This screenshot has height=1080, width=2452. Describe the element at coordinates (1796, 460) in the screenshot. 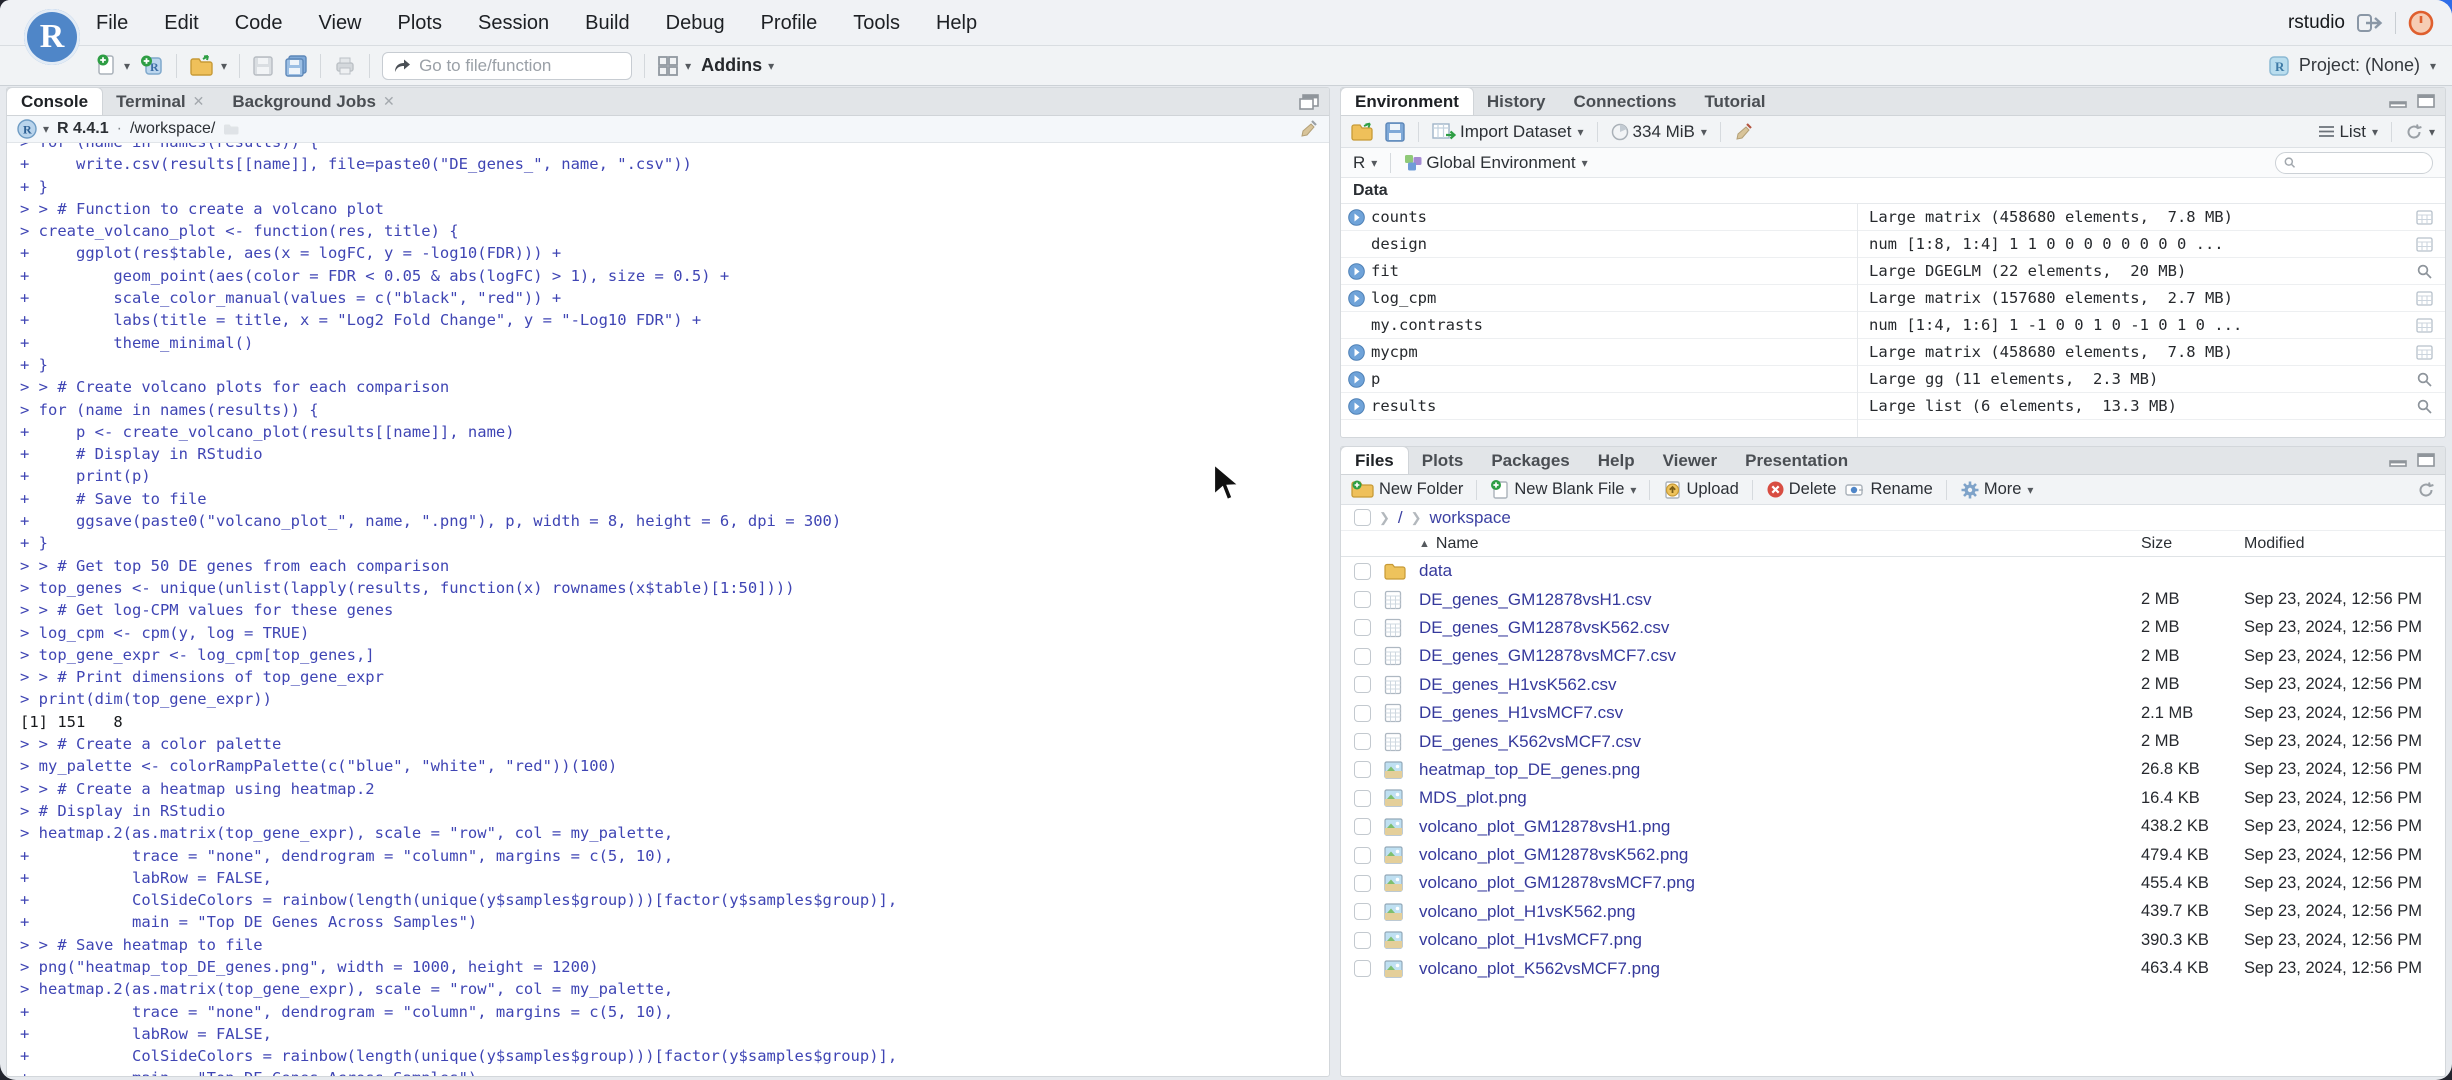

I see `tab-presentation: Presentation` at that location.